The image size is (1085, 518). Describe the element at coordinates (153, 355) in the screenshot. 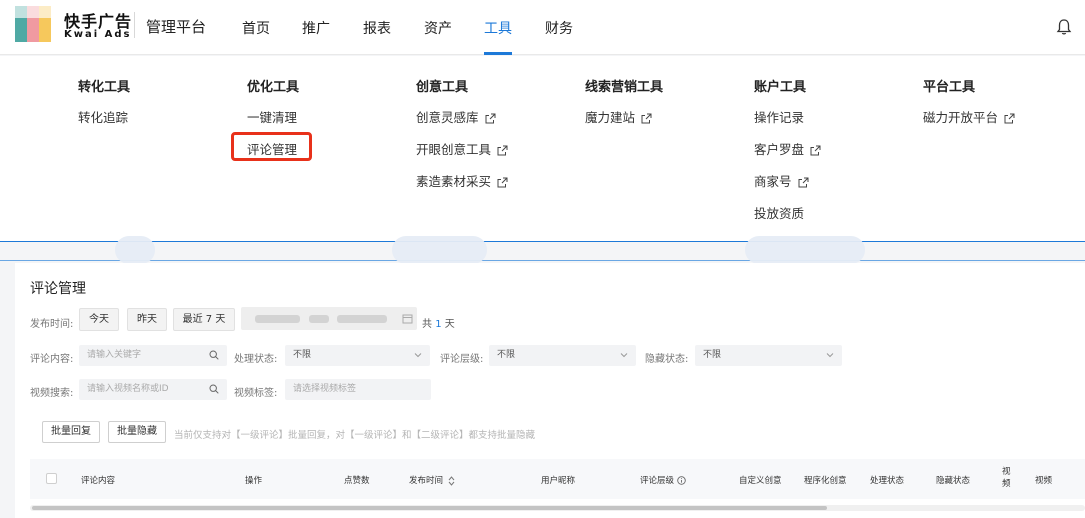

I see `comment-keyword-input: 请输入关键字` at that location.